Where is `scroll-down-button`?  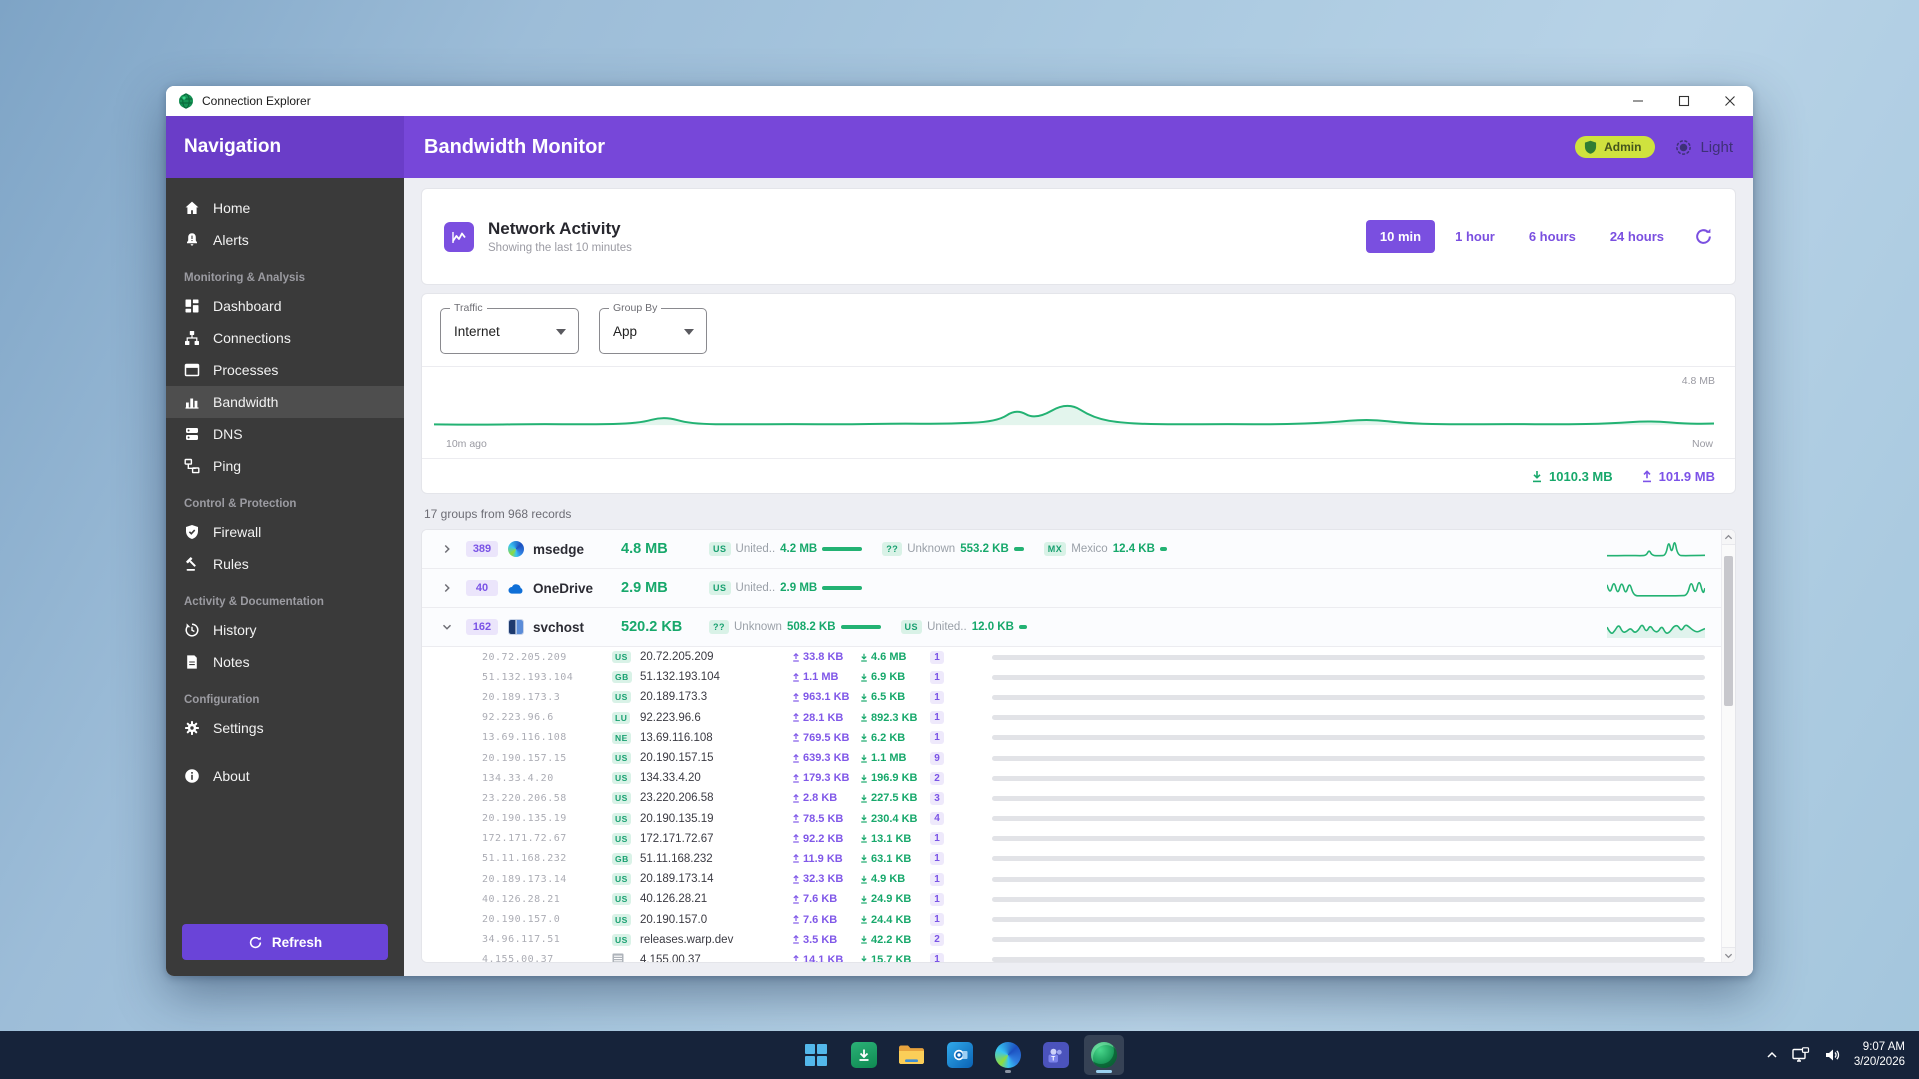 scroll-down-button is located at coordinates (1728, 954).